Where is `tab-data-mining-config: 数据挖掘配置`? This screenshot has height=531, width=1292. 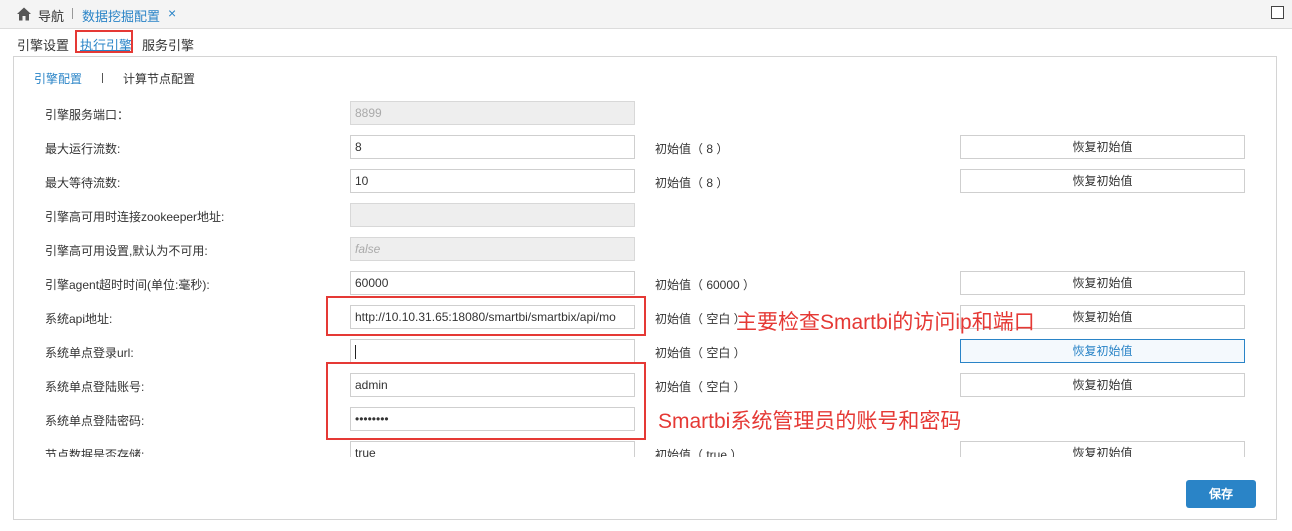 tab-data-mining-config: 数据挖掘配置 is located at coordinates (121, 15).